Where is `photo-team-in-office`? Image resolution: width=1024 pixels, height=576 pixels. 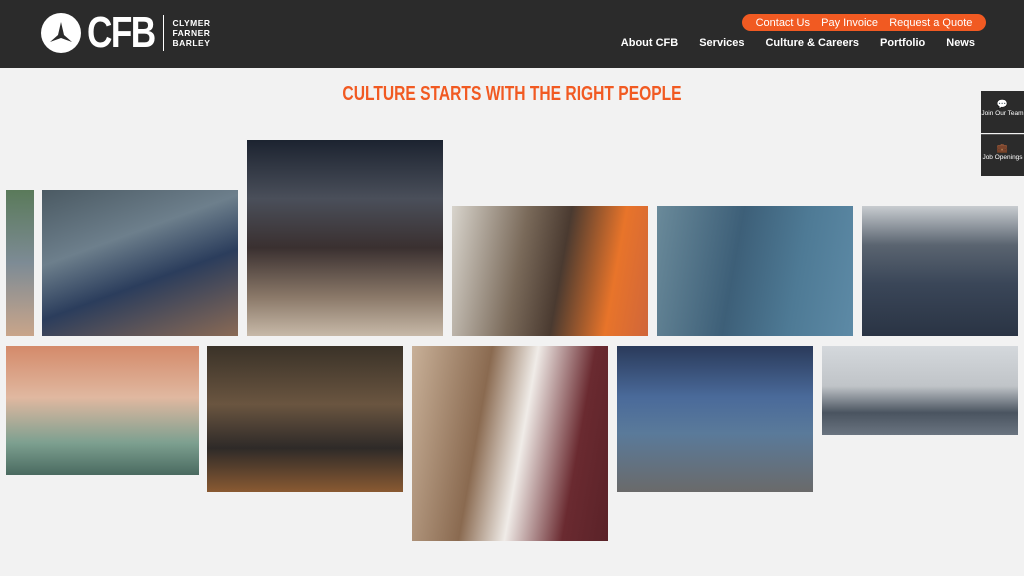
photo-team-in-office is located at coordinates (920, 390).